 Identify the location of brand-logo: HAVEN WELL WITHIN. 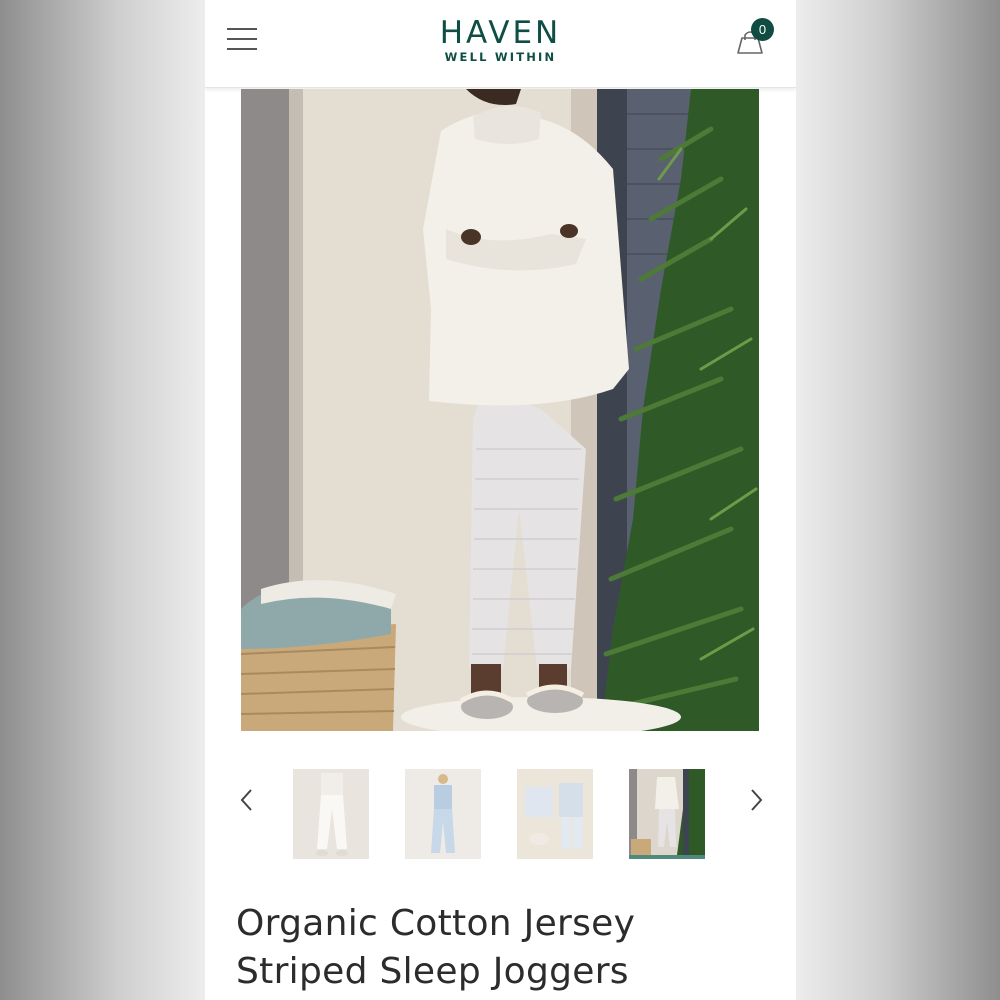
(500, 40).